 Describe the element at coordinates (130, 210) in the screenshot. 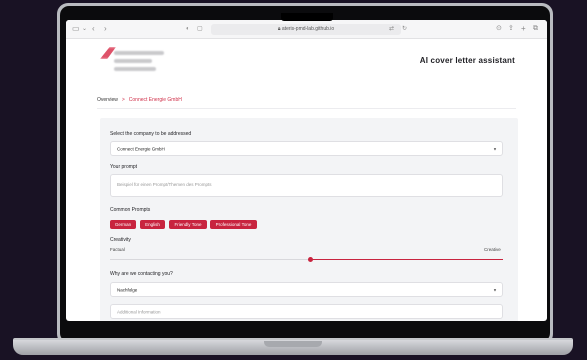

I see `common-prompts-label: Common Prompts` at that location.